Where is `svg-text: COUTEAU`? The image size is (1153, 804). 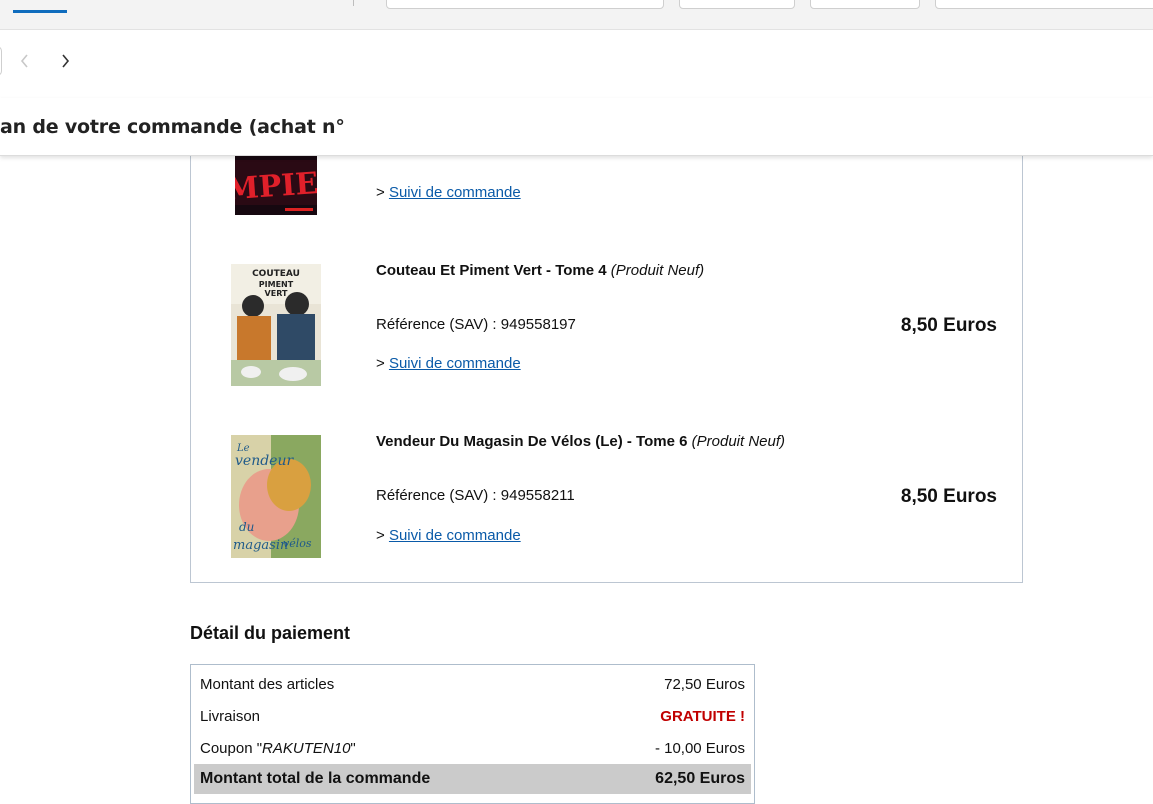 svg-text: COUTEAU is located at coordinates (276, 274).